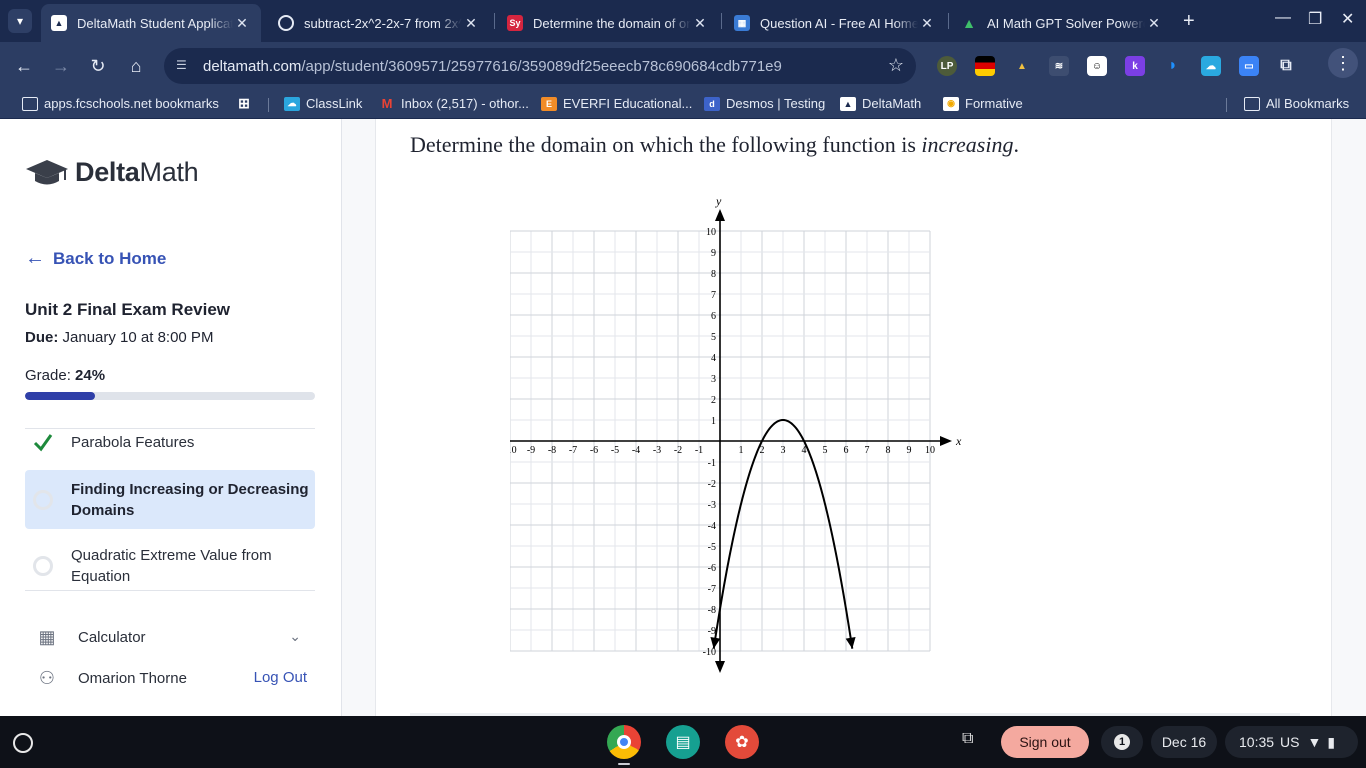 The height and width of the screenshot is (768, 1366). What do you see at coordinates (1059, 66) in the screenshot?
I see `extension-grey-icon: ≋` at bounding box center [1059, 66].